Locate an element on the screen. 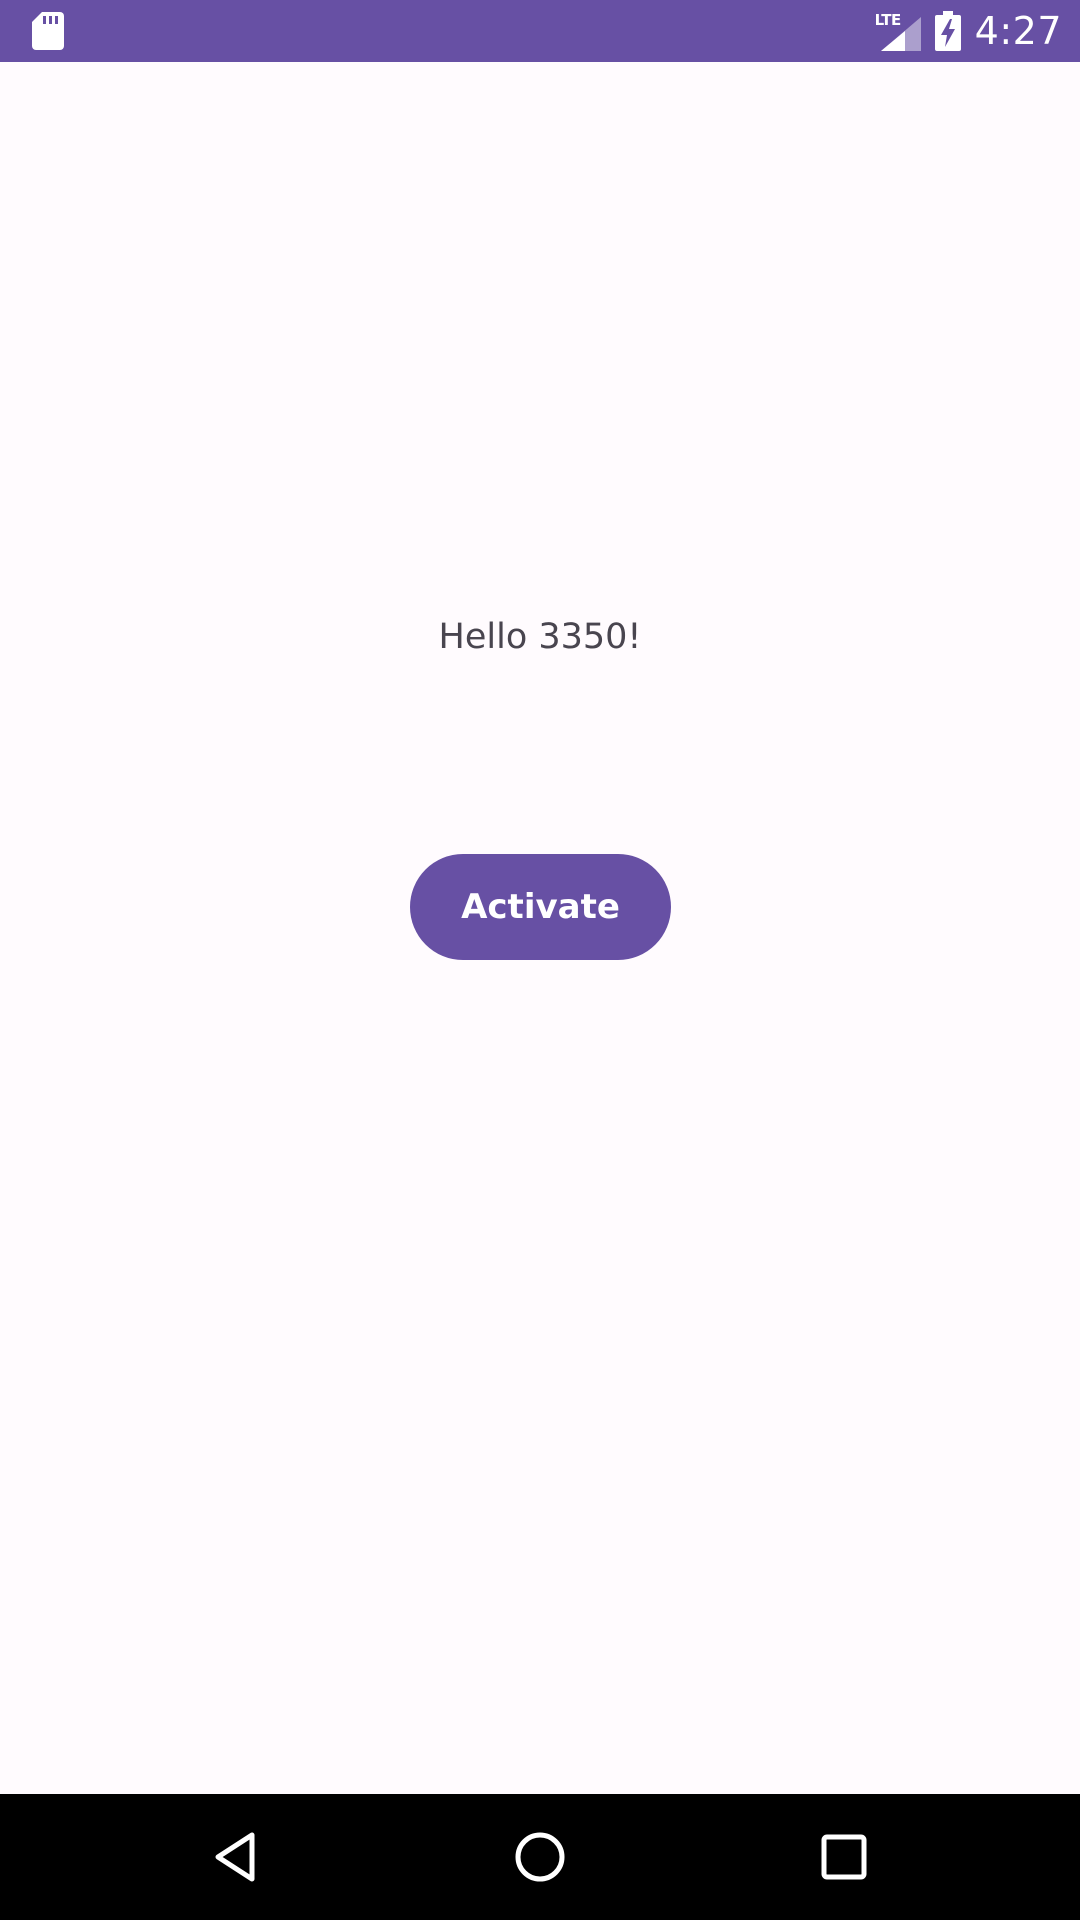 The width and height of the screenshot is (1080, 1920). sd-card-icon is located at coordinates (48, 31).